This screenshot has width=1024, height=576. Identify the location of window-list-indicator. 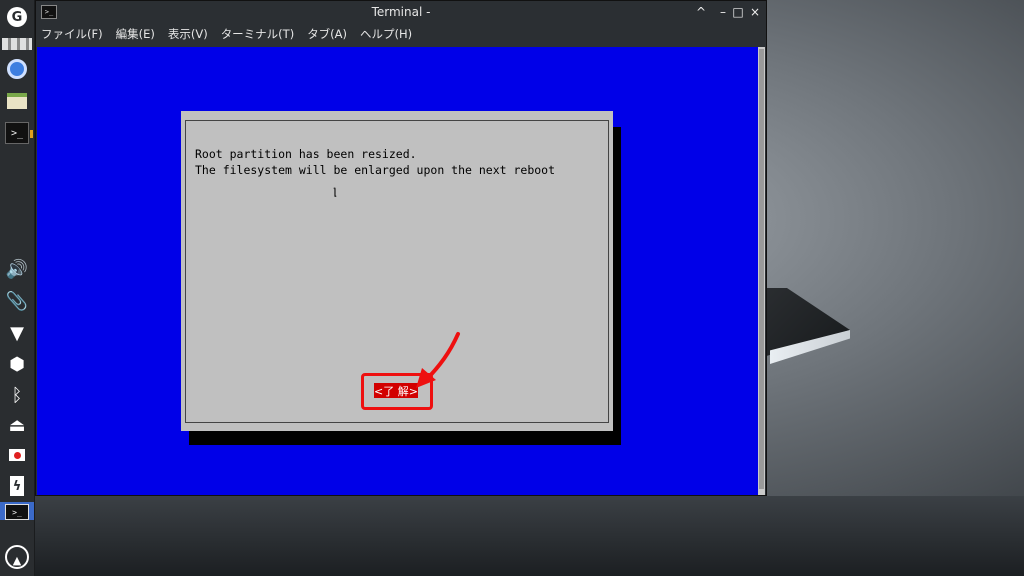
(17, 44).